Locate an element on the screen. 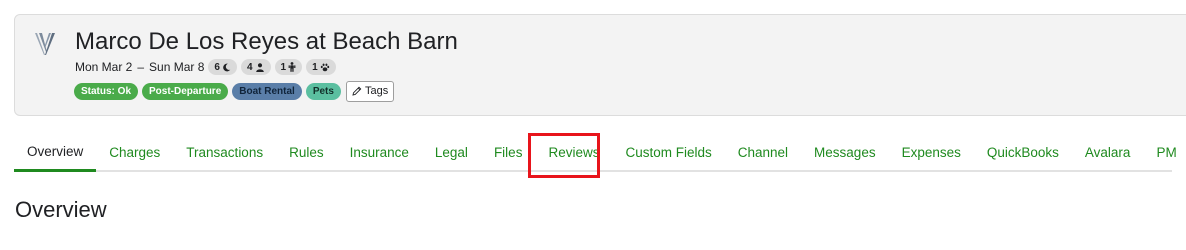  pets-count: 1 is located at coordinates (315, 67).